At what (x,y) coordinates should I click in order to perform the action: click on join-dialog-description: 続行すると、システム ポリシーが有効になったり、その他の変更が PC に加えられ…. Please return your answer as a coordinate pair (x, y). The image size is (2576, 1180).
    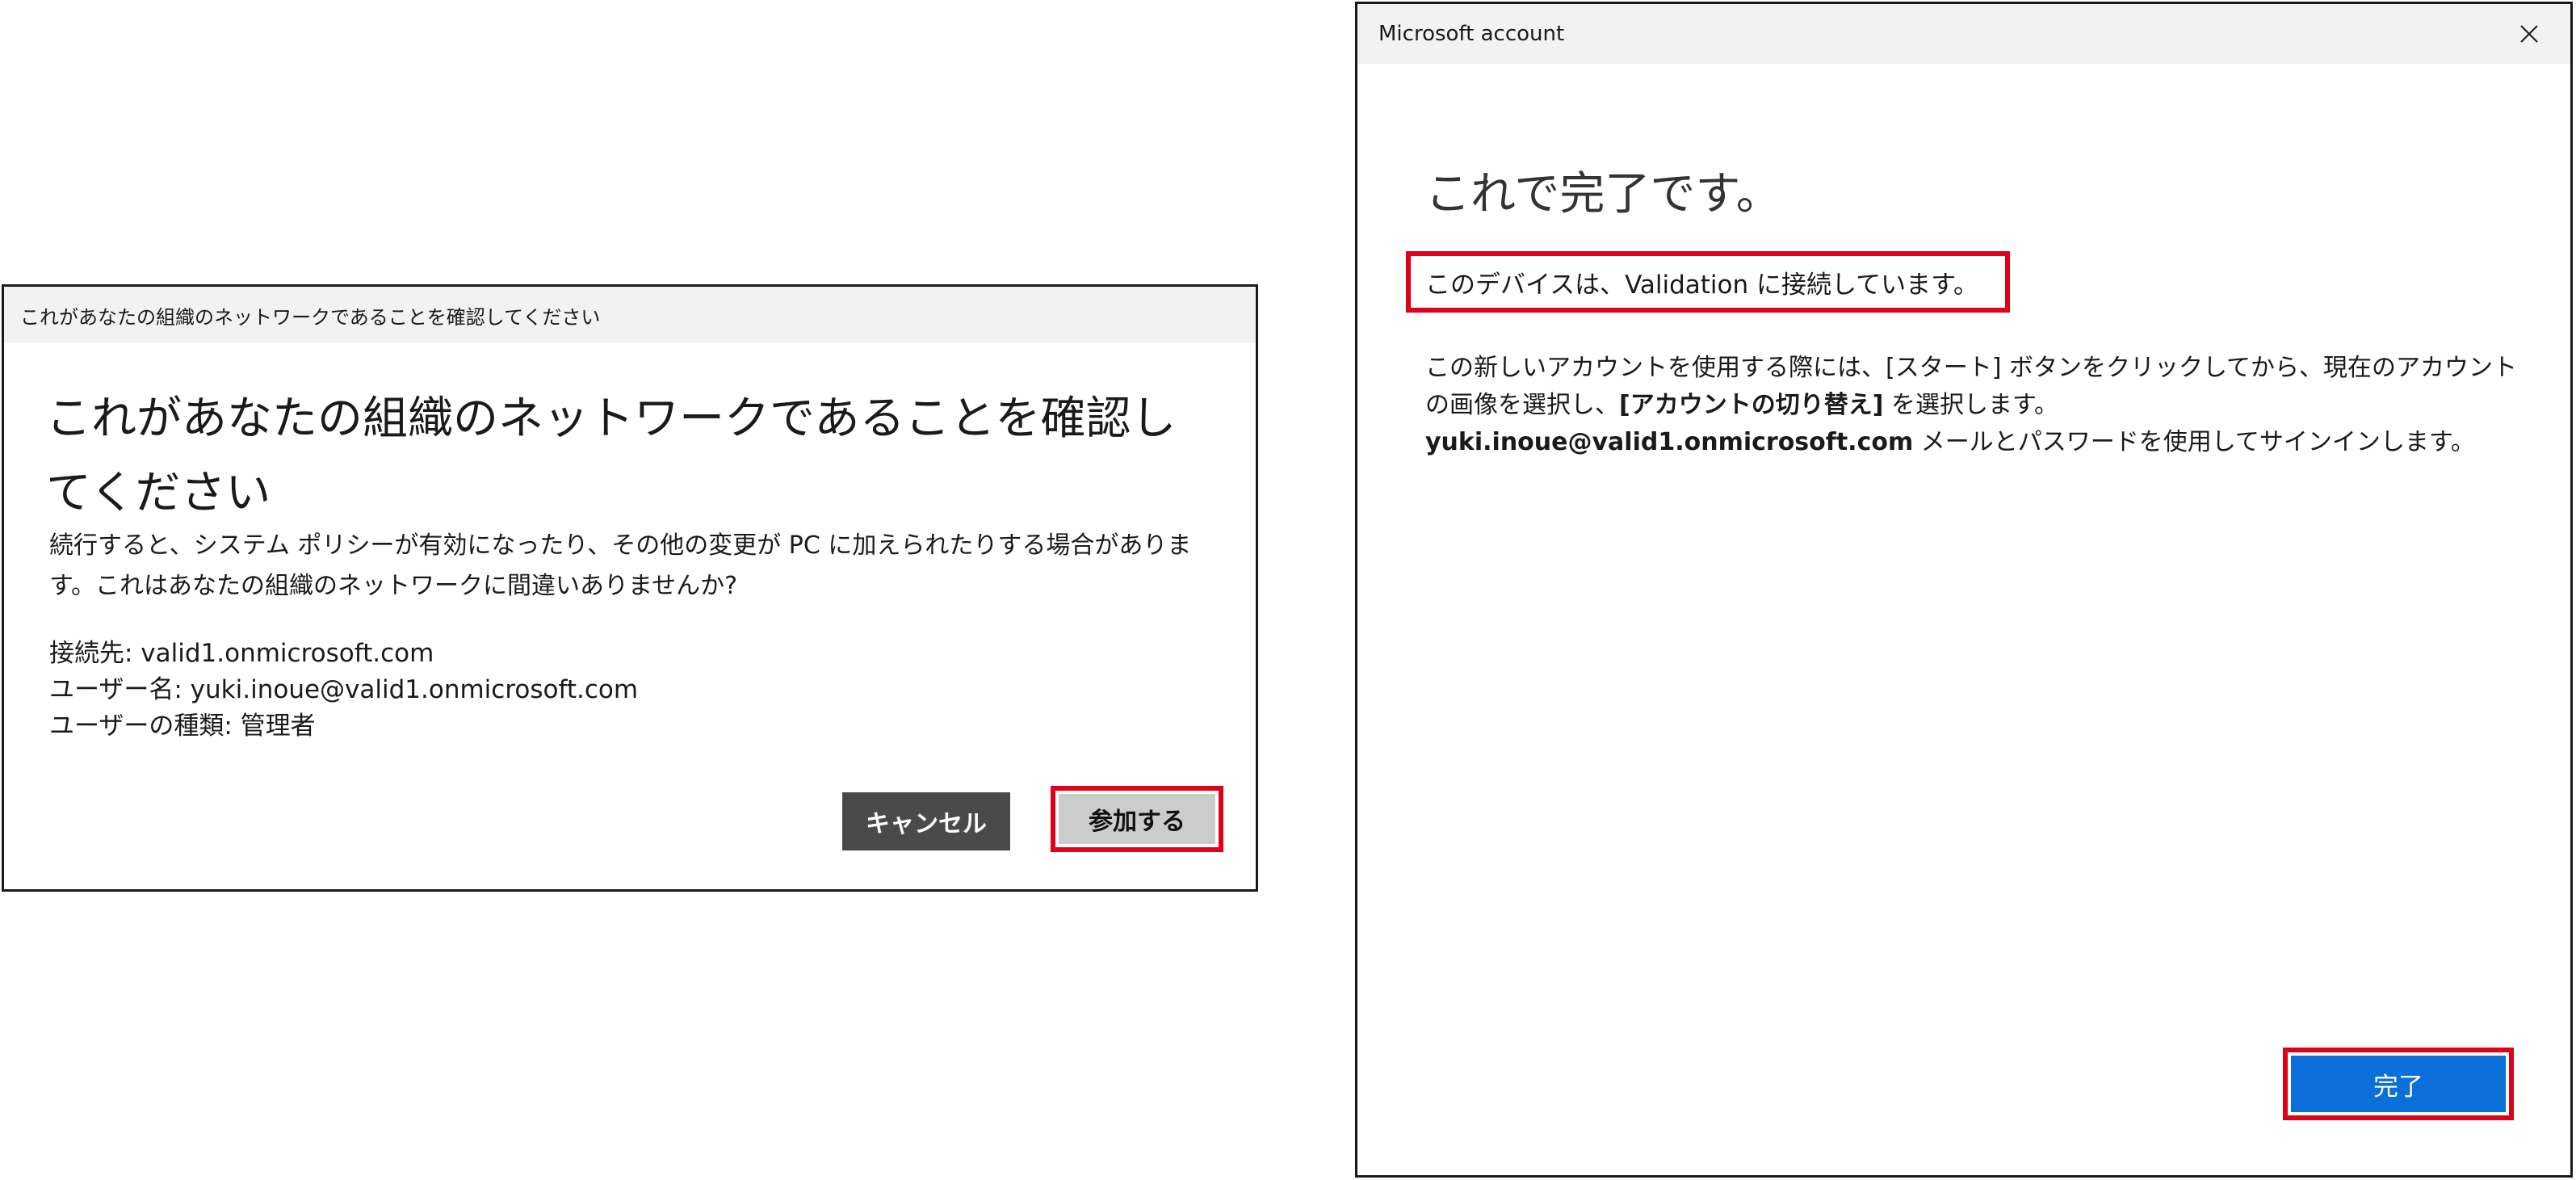
    Looking at the image, I should click on (620, 565).